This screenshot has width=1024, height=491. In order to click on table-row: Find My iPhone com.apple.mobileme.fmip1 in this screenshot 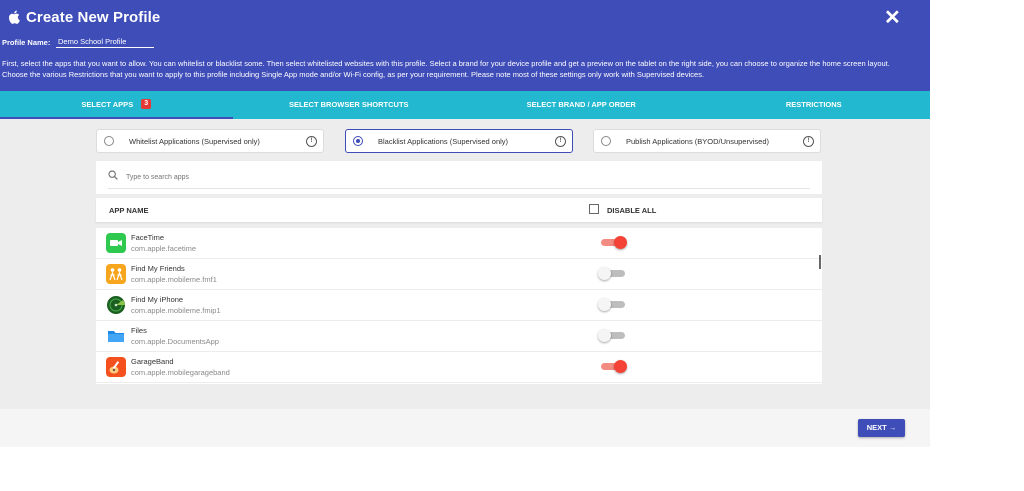, I will do `click(459, 305)`.